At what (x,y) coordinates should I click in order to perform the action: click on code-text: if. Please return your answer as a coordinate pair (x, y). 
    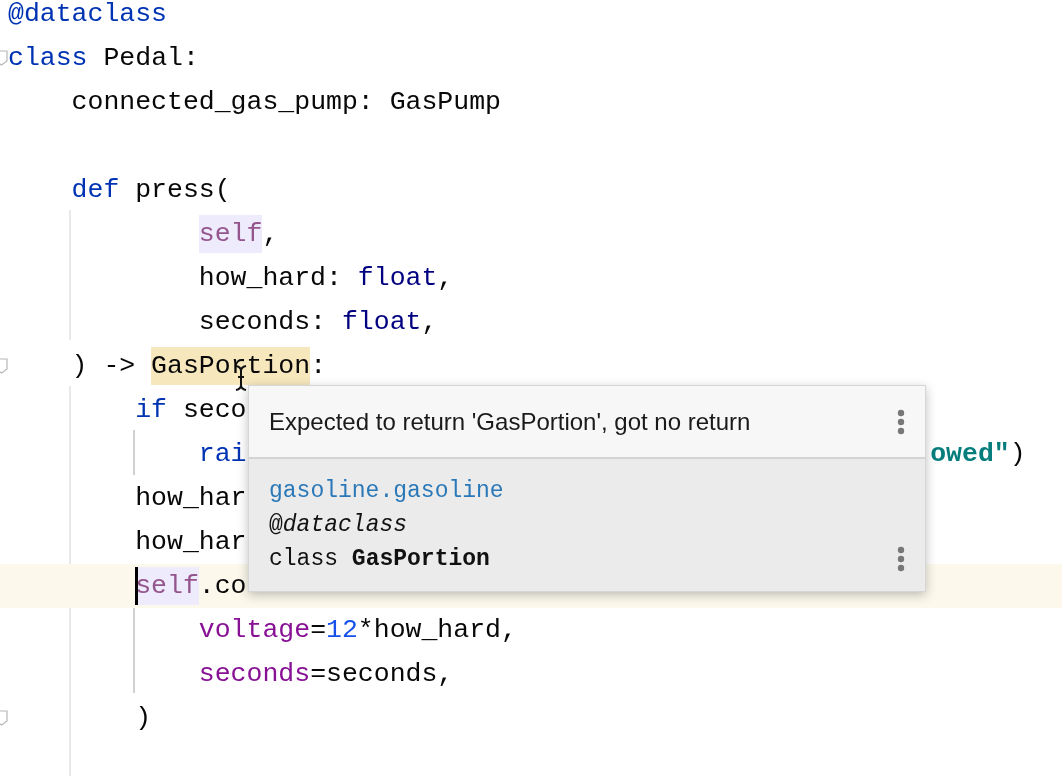
    Looking at the image, I should click on (151, 410).